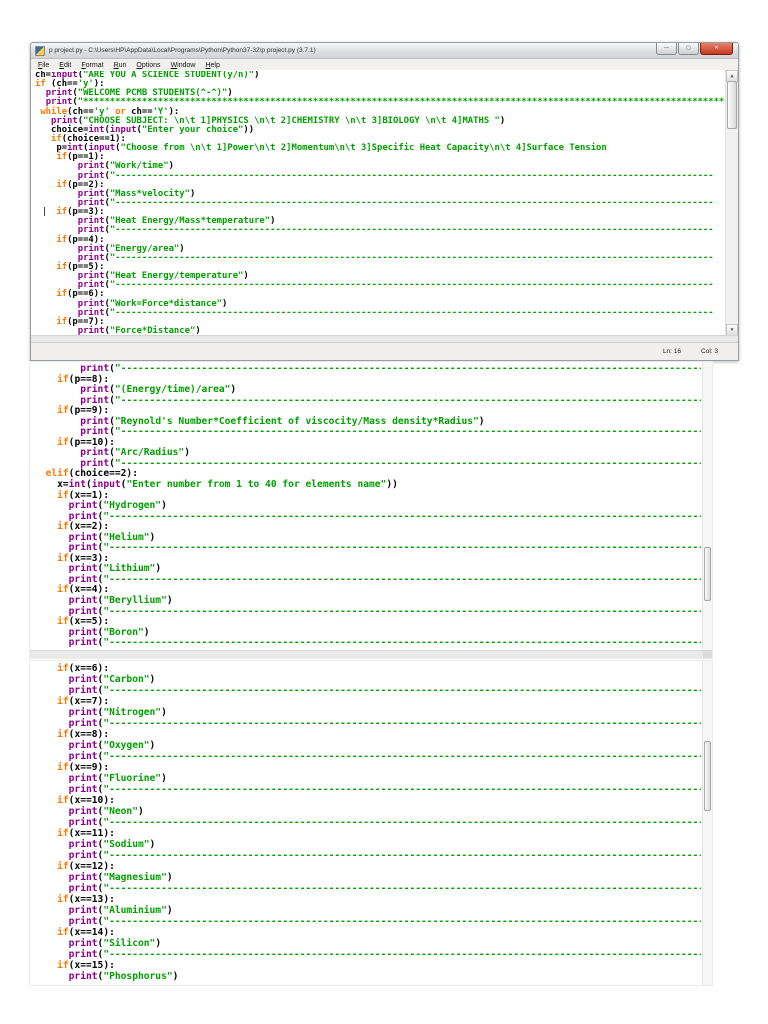  What do you see at coordinates (86, 866) in the screenshot?
I see `code-line: if(x==12):` at bounding box center [86, 866].